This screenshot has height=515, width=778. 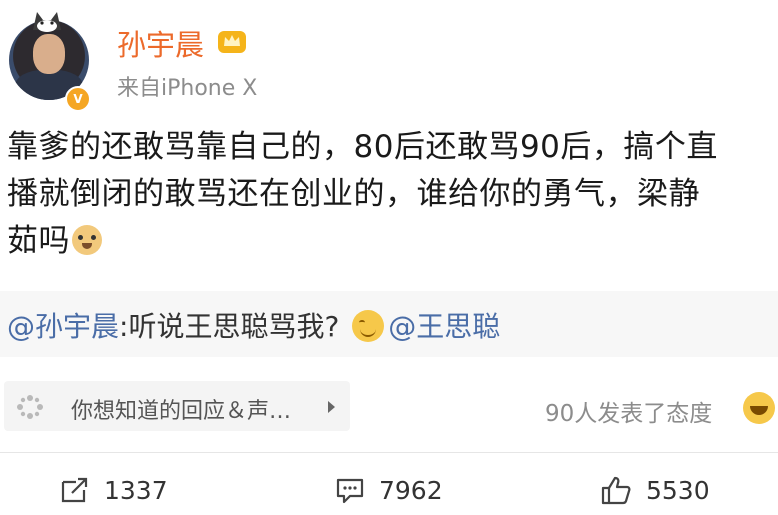 What do you see at coordinates (353, 194) in the screenshot?
I see `post-line: 播就倒闭的敢骂还在创业的，谁给你的勇气，梁静` at bounding box center [353, 194].